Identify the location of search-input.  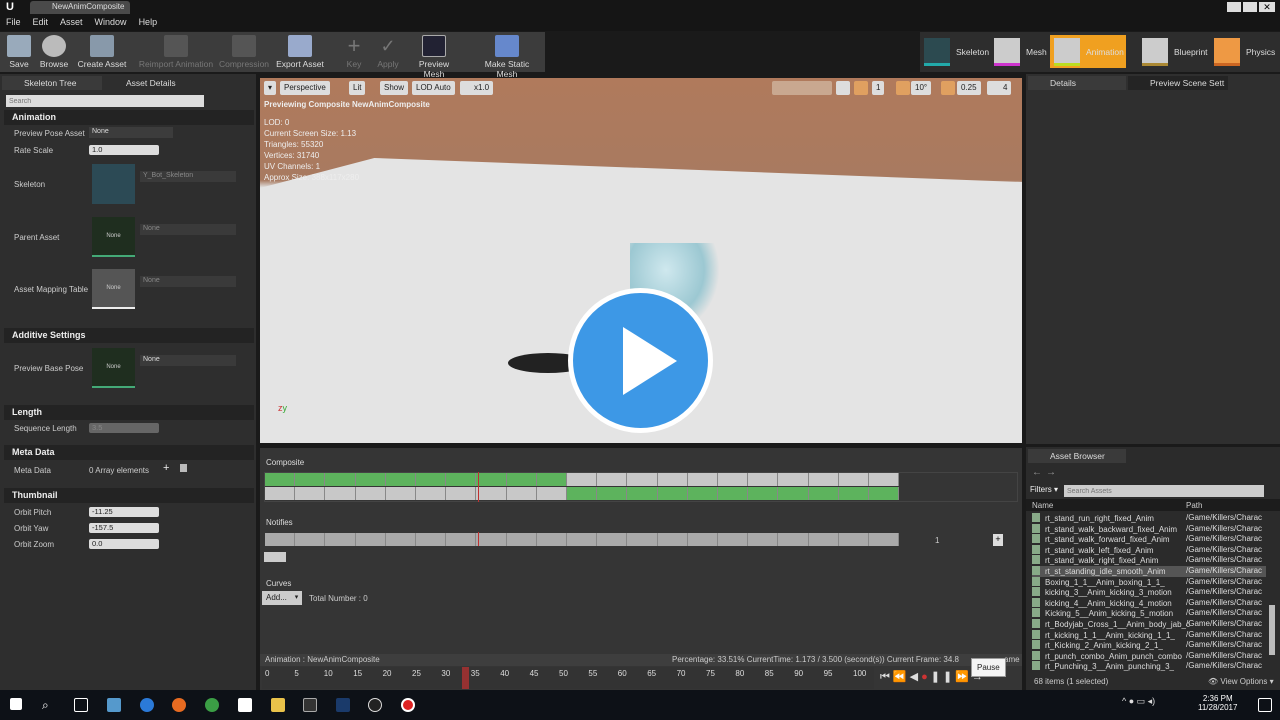
(105, 101).